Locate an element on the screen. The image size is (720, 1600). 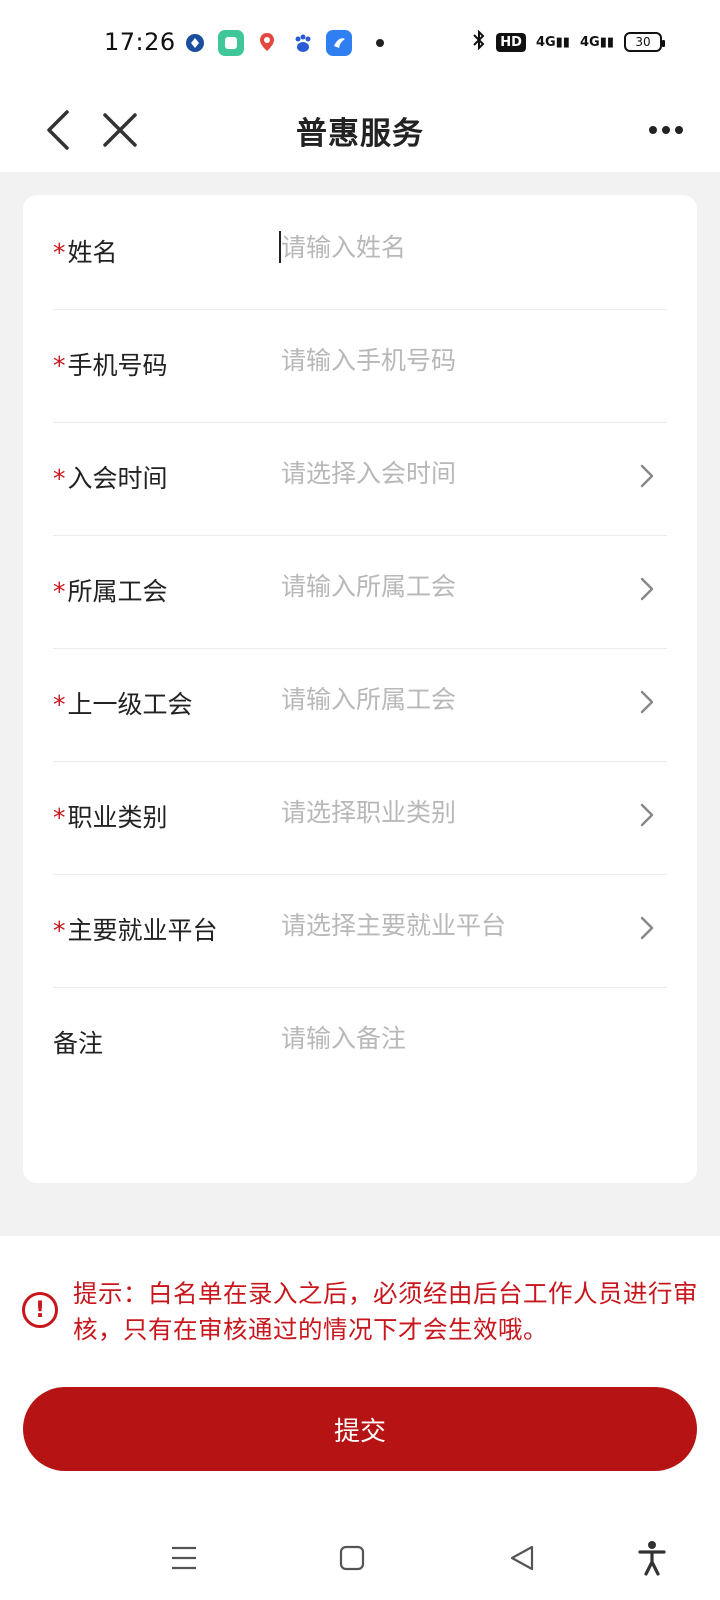
field-label: *主要就业平台 is located at coordinates (135, 929).